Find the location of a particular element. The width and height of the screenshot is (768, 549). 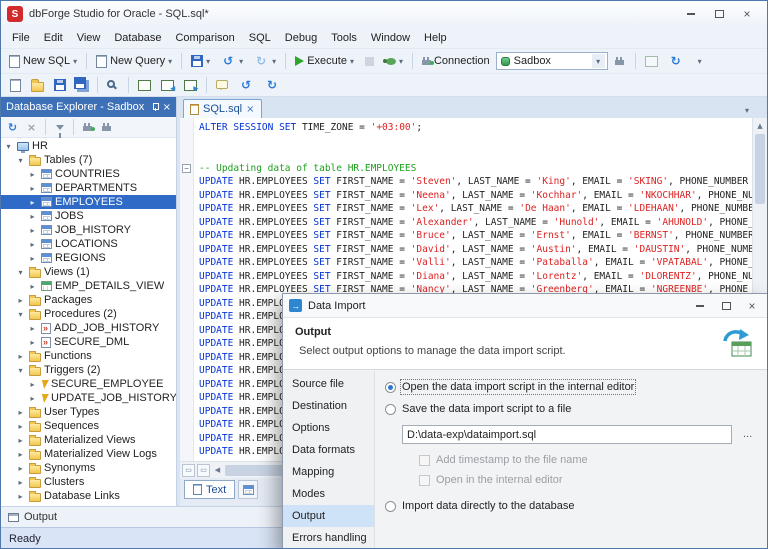

open-file-button is located at coordinates (37, 85).